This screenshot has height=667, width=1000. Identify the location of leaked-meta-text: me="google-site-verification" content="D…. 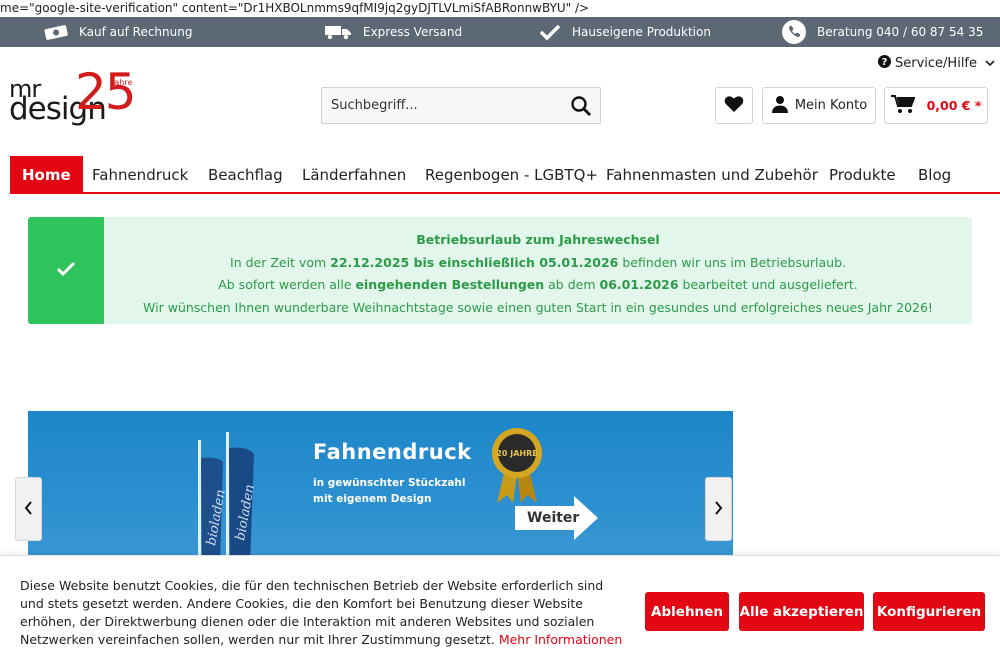
(295, 8).